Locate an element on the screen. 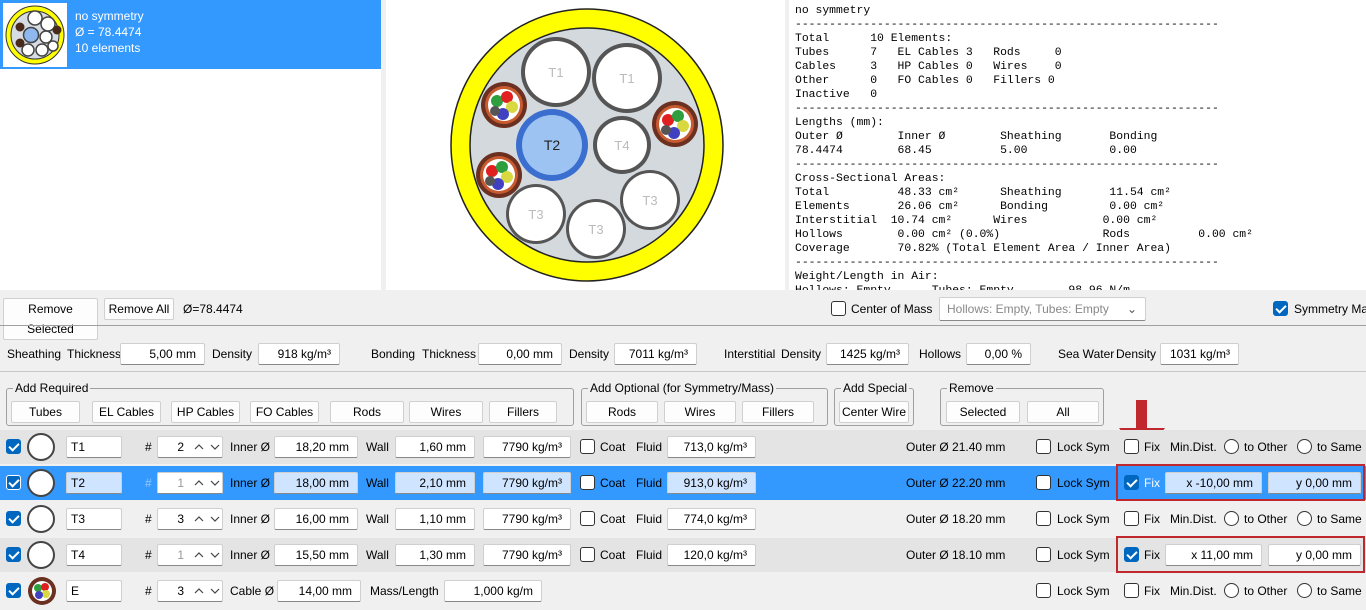  remove-all-group-button: All is located at coordinates (1063, 412).